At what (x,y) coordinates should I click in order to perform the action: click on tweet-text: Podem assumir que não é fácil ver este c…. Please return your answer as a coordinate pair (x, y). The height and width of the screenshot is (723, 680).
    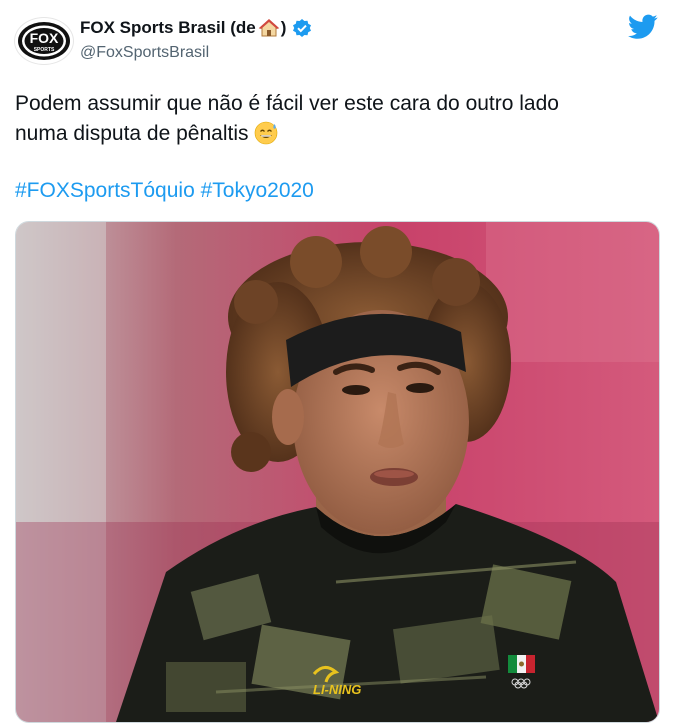
    Looking at the image, I should click on (340, 119).